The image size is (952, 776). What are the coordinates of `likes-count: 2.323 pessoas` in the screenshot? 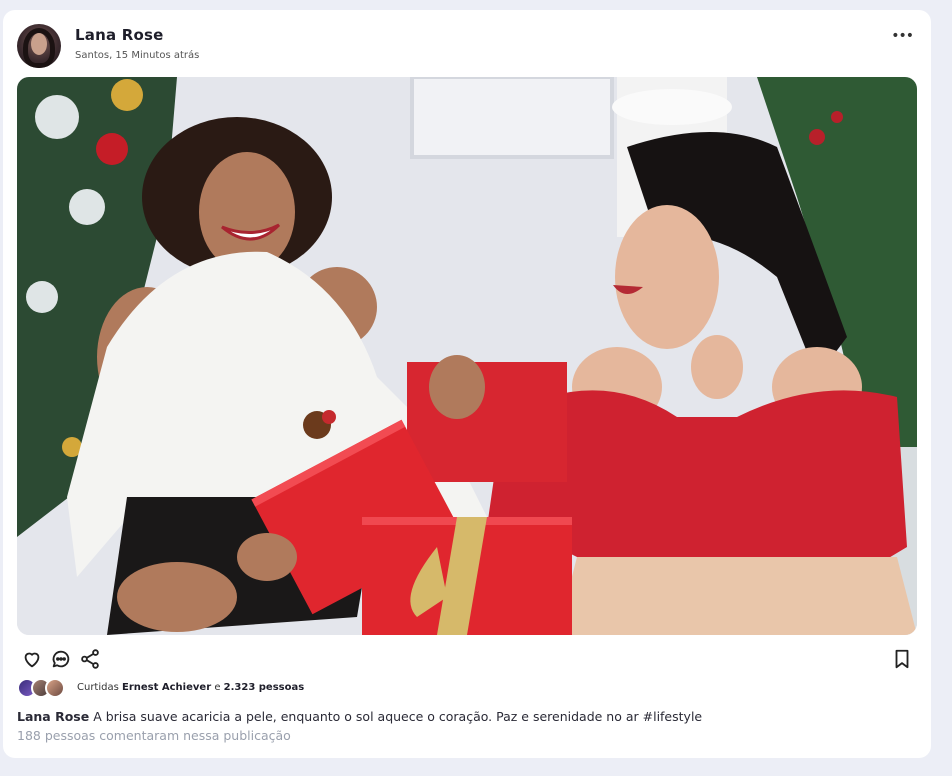 It's located at (264, 687).